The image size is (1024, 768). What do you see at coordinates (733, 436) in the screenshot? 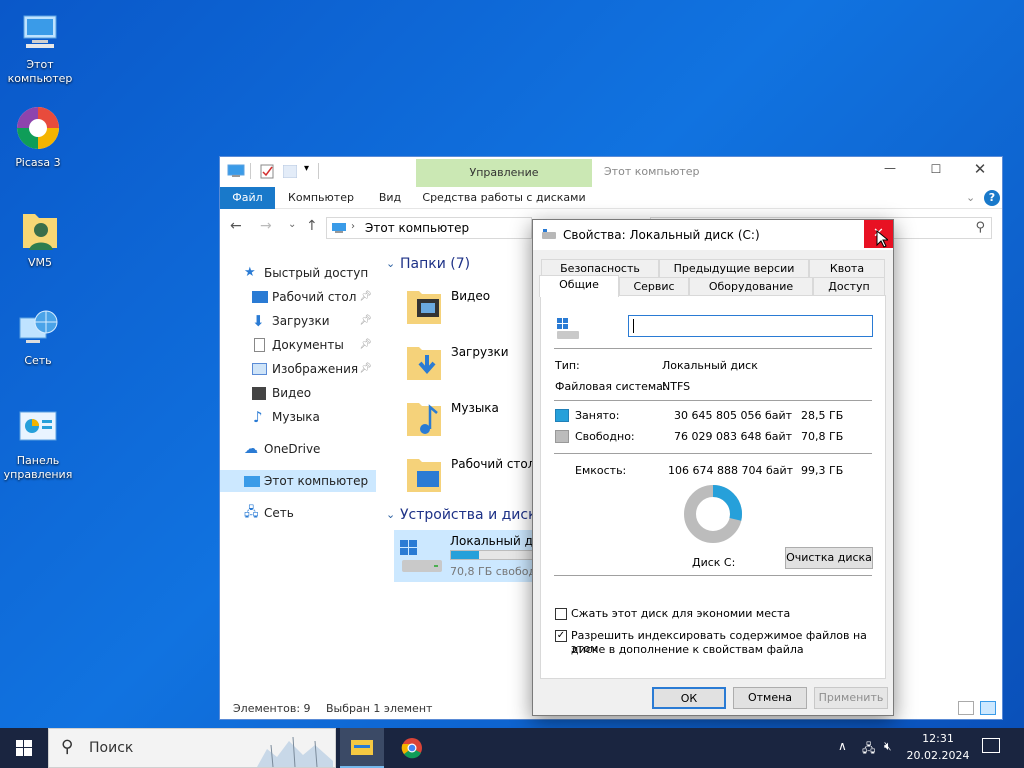
I see `free-bytes: 76 029 083 648 байт` at bounding box center [733, 436].